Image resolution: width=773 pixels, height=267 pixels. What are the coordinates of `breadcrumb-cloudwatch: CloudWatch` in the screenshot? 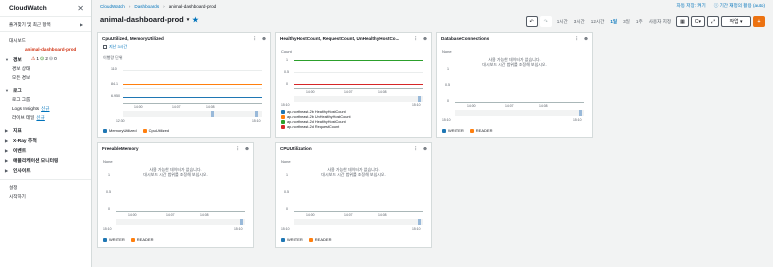 It's located at (112, 6).